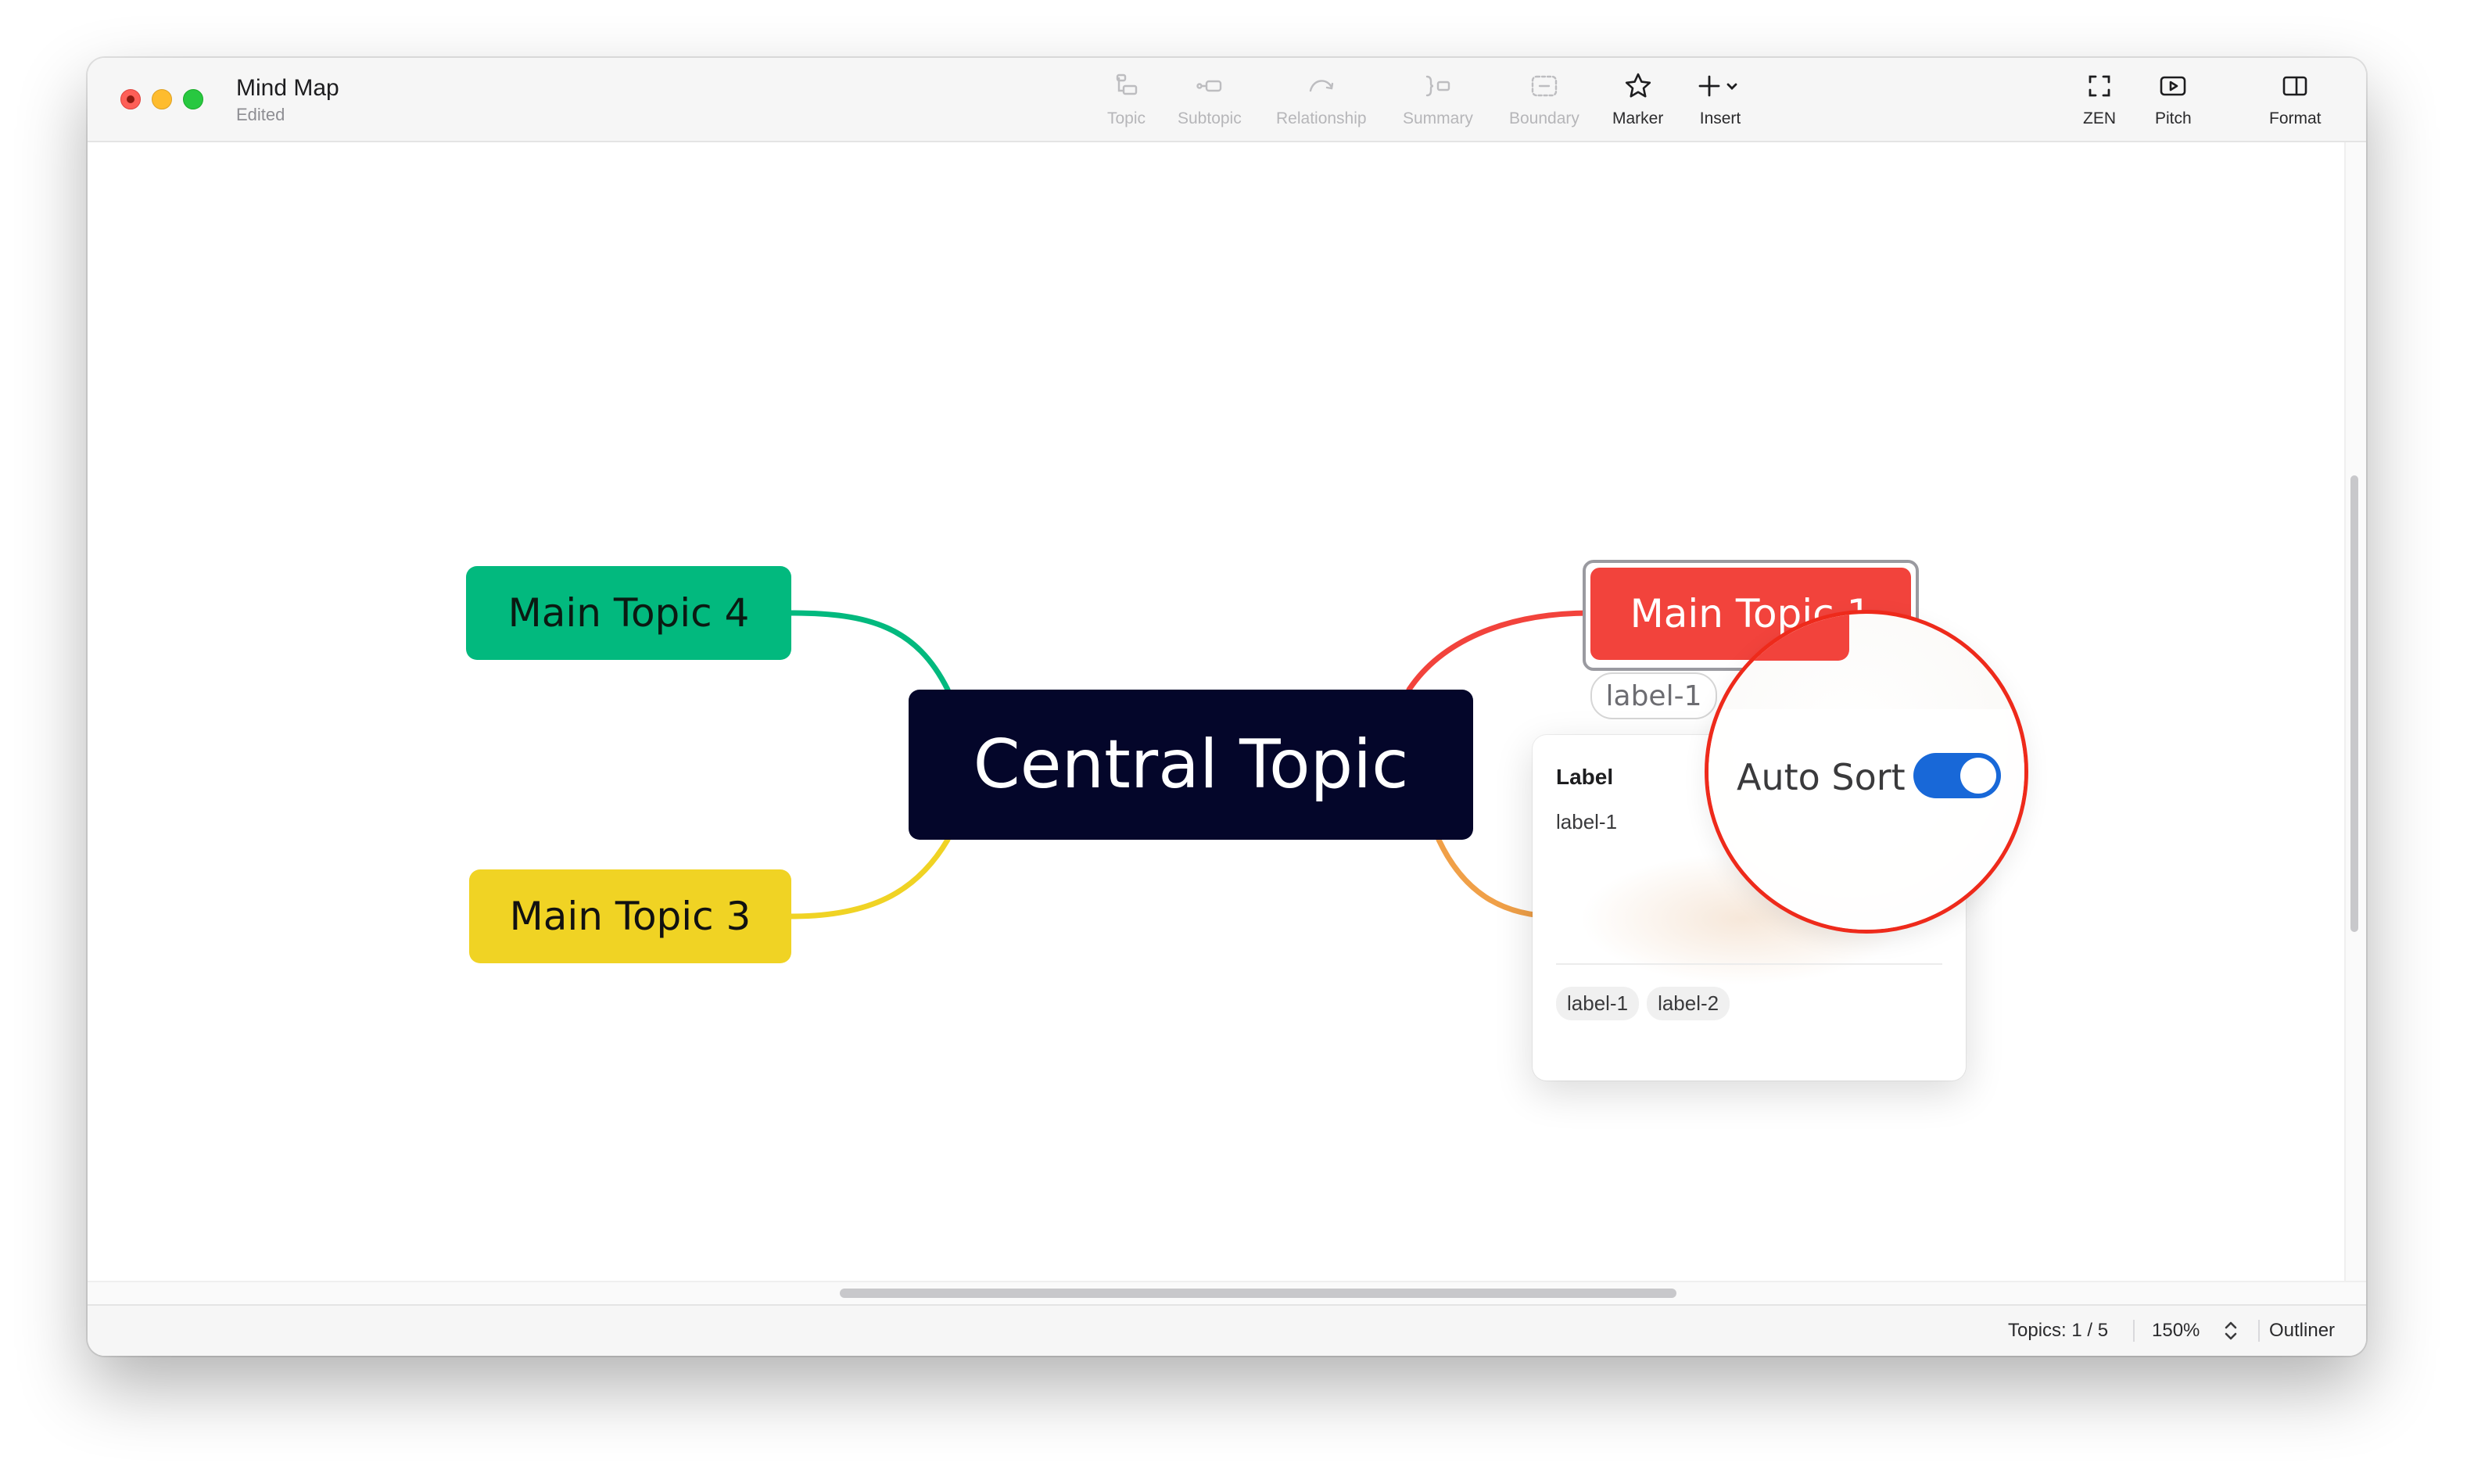 This screenshot has width=2474, height=1484. I want to click on summary-label: Summary, so click(1438, 118).